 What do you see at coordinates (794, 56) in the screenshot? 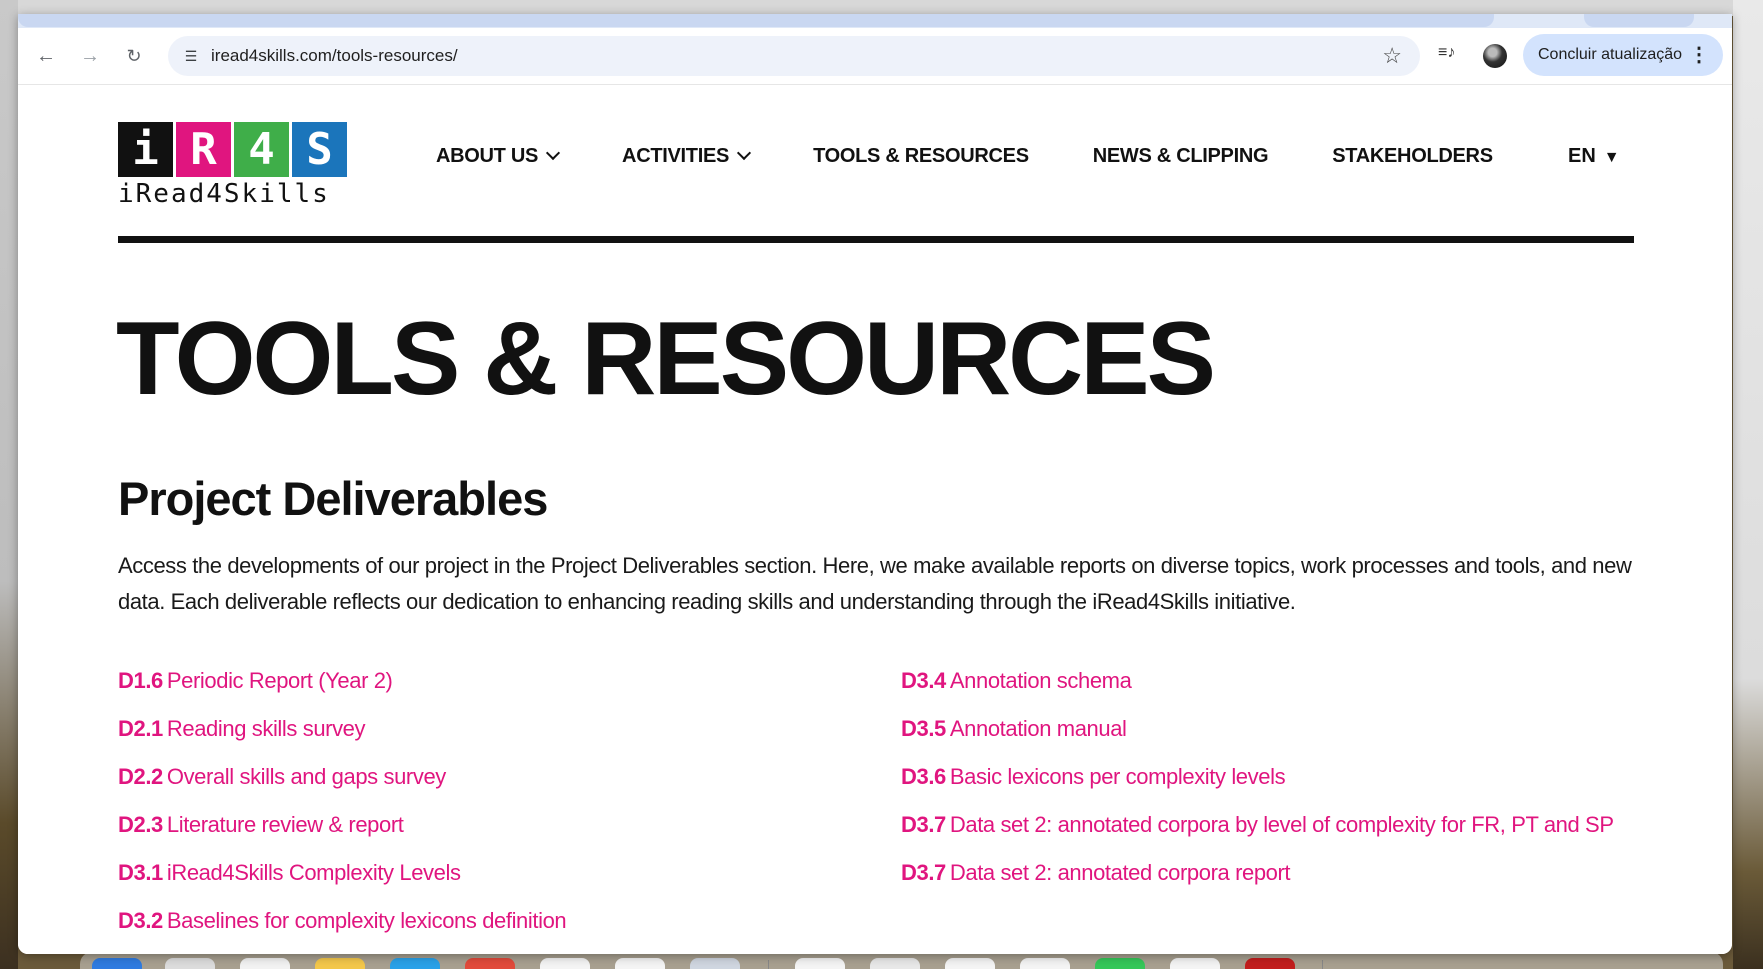
I see `address-bar: ☰ iread4skills.com/tools-resources/ ☆` at bounding box center [794, 56].